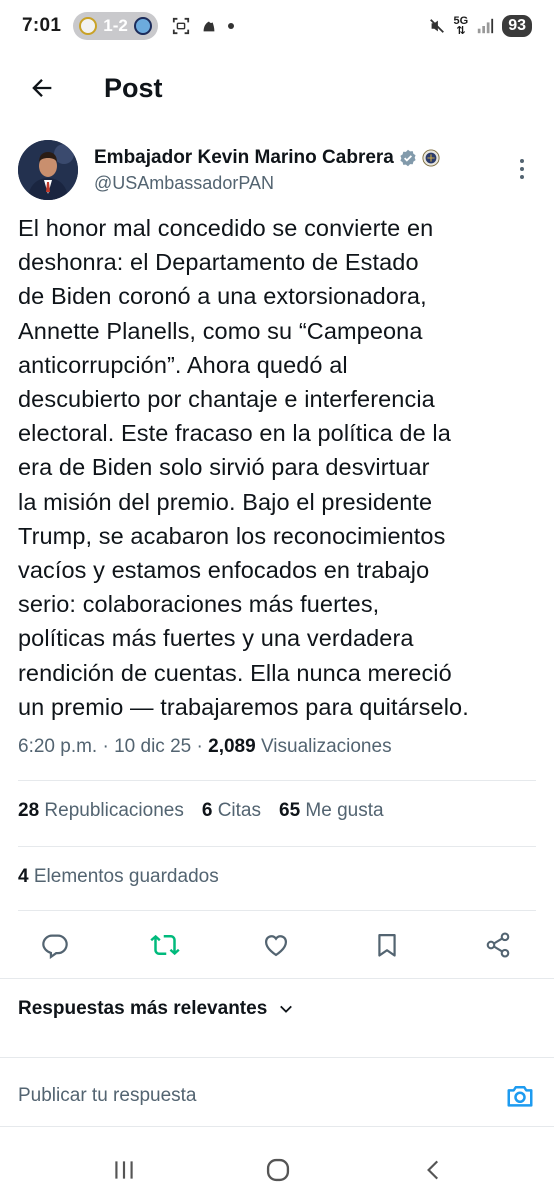 This screenshot has height=1200, width=554. Describe the element at coordinates (232, 746) in the screenshot. I see `views-count: 2,089` at that location.